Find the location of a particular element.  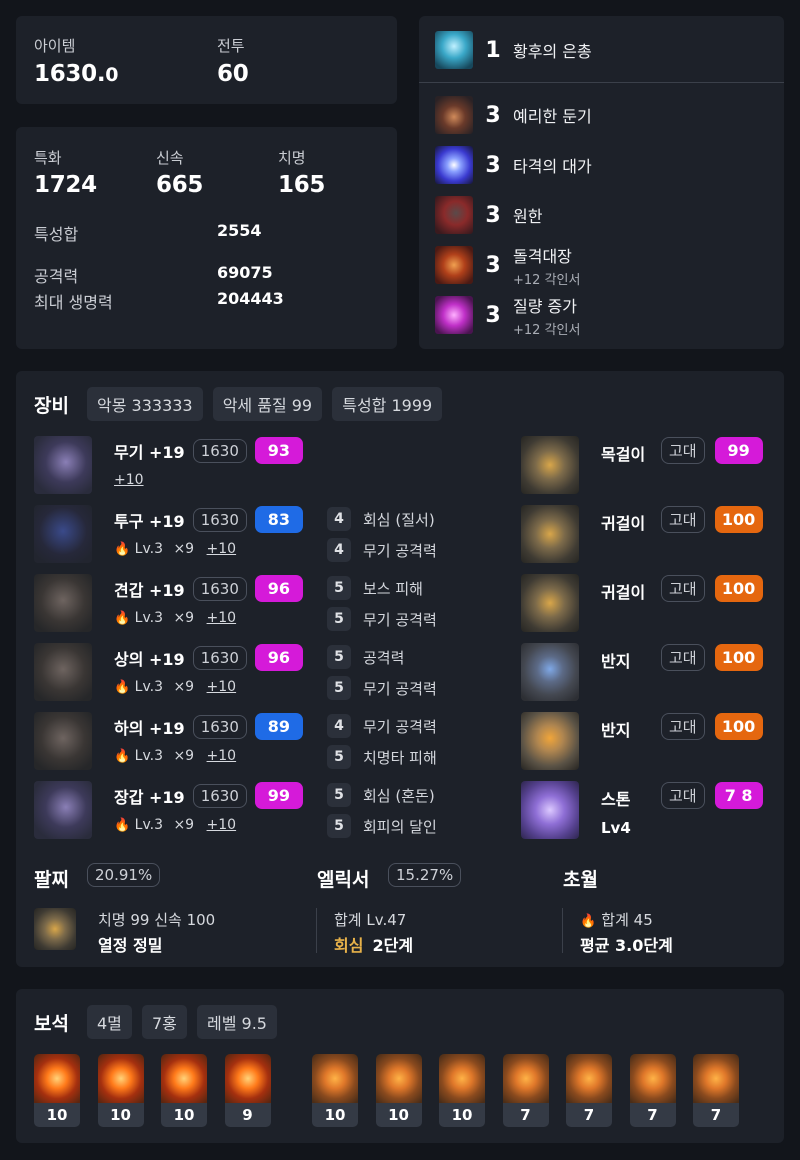

engraving-row: 3 질량 증가 +12 각인서 is located at coordinates (508, 316).